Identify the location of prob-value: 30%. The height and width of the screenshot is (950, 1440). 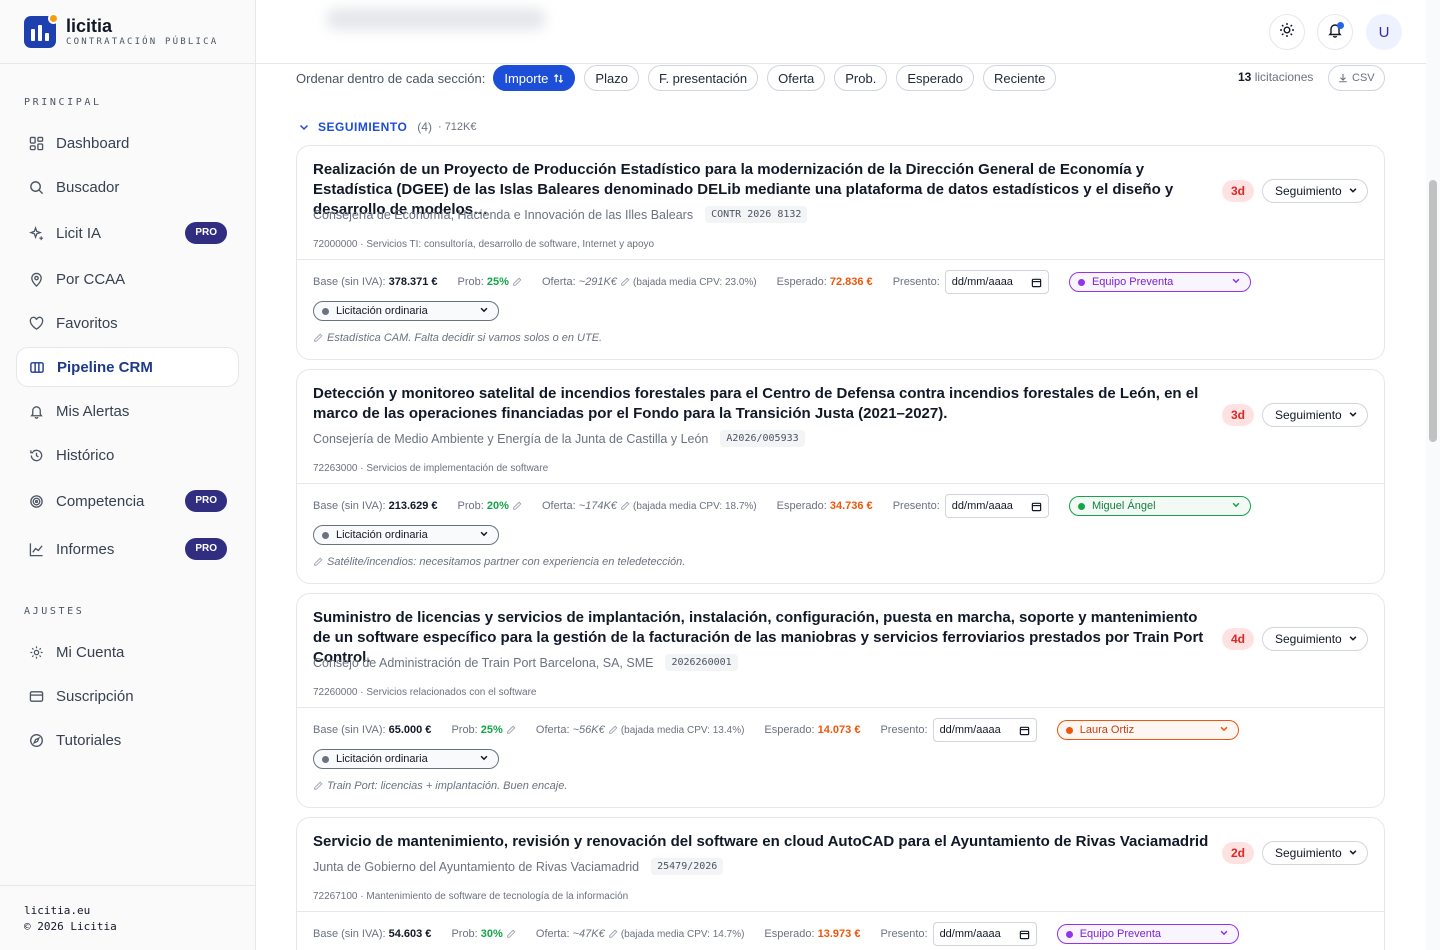
(492, 934).